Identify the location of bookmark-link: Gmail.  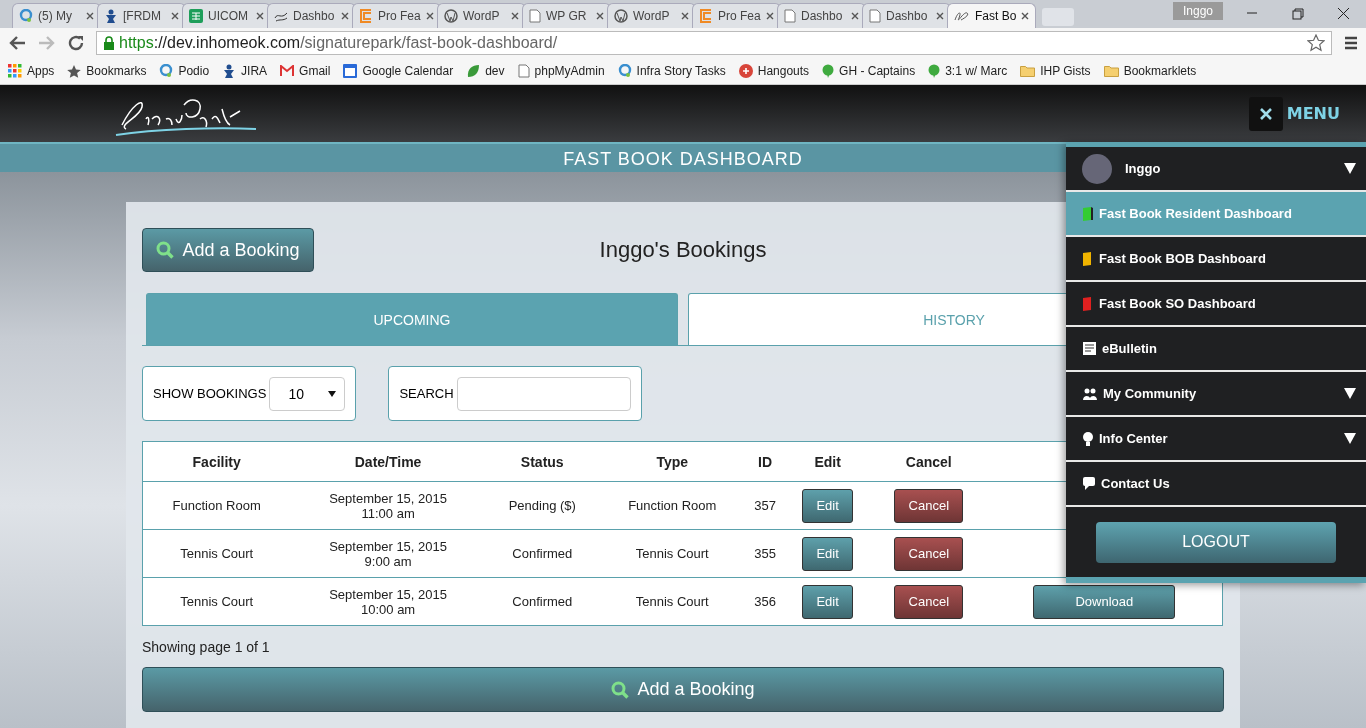
(305, 71).